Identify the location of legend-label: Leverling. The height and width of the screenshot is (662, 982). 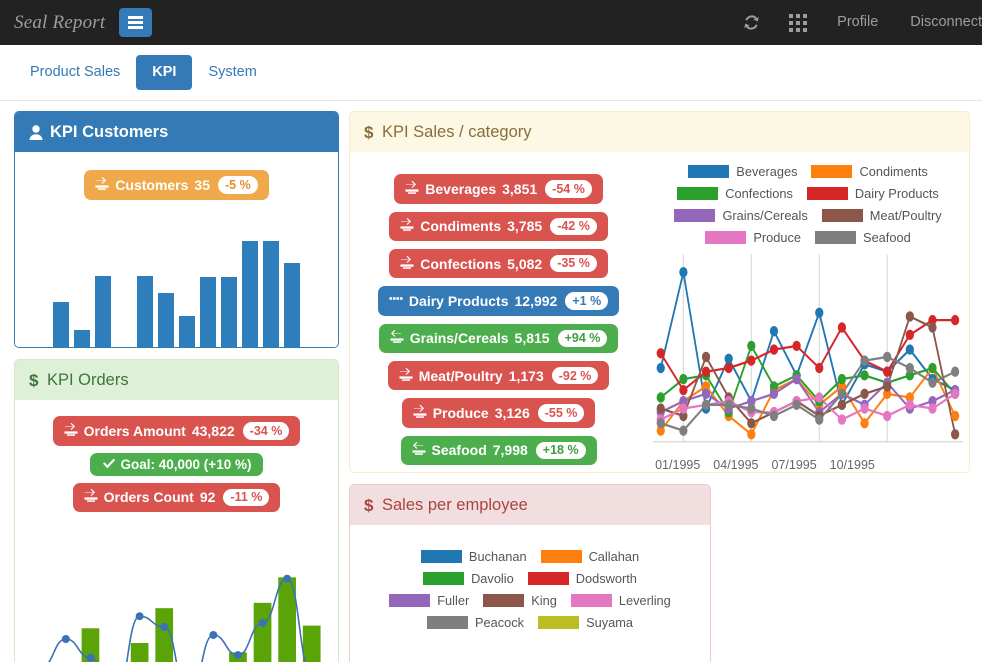
(644, 601).